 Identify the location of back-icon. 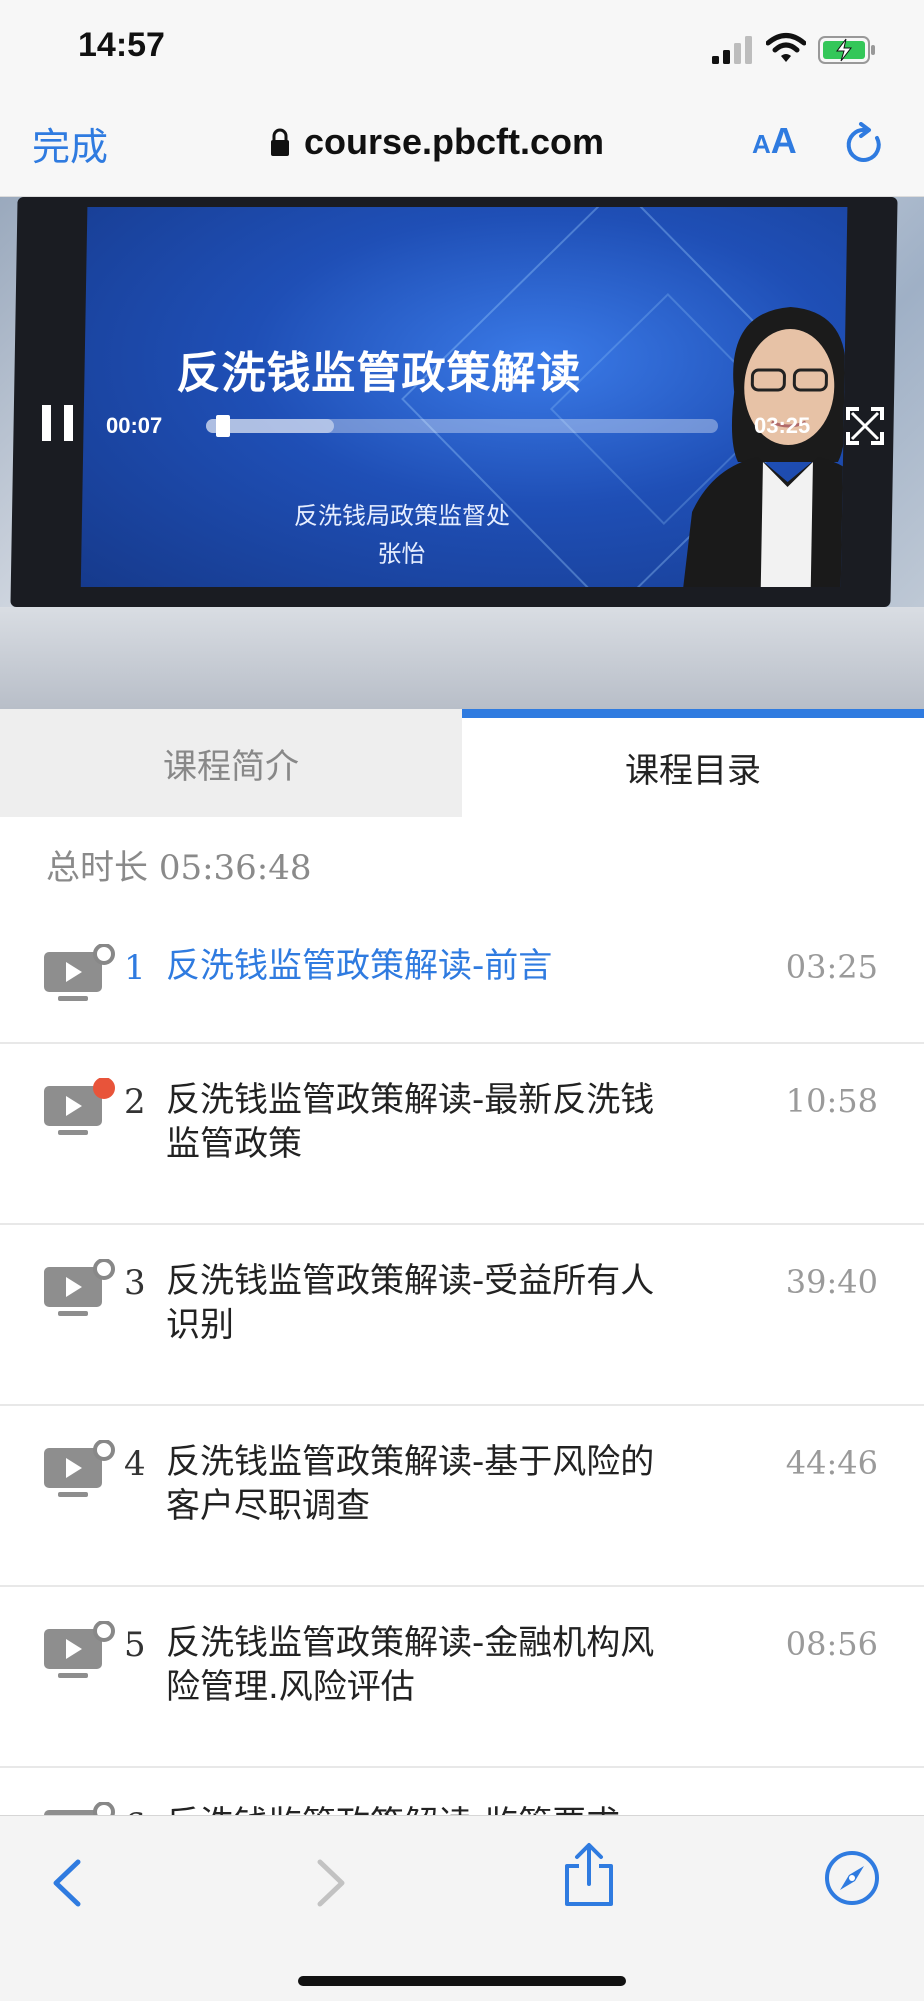
(68, 1883).